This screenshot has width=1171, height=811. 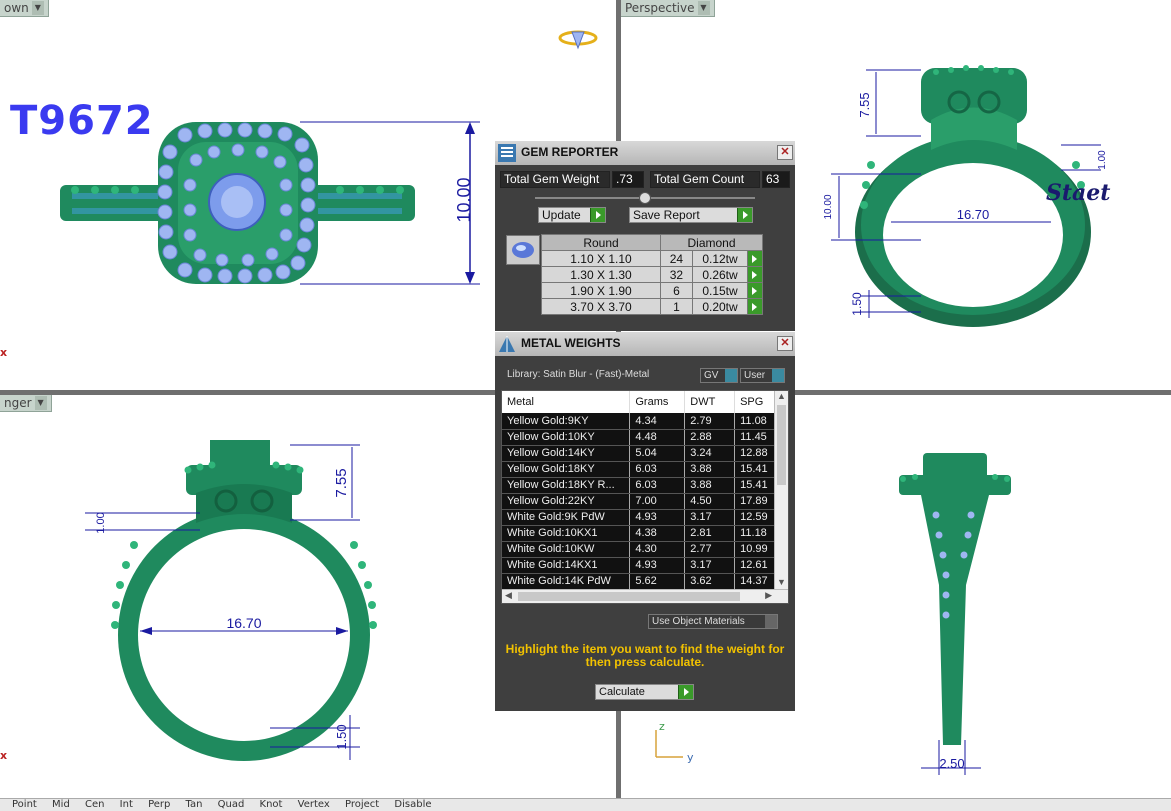 I want to click on total-gem-count-label: Total Gem Count, so click(x=705, y=179).